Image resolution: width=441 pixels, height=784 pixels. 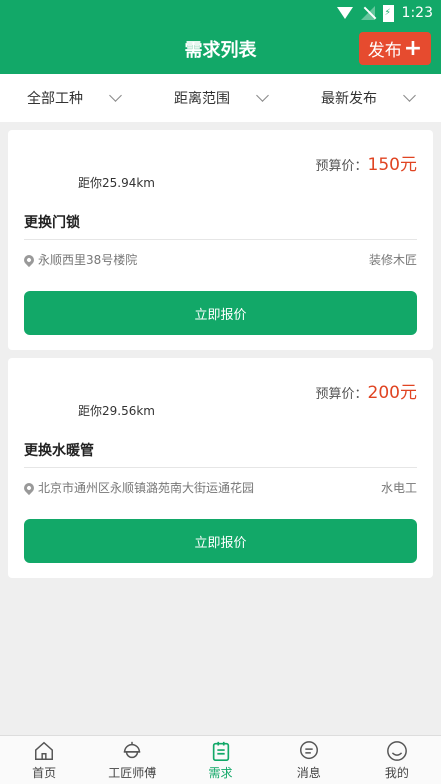 I want to click on battery-icon: ⚡, so click(x=388, y=13).